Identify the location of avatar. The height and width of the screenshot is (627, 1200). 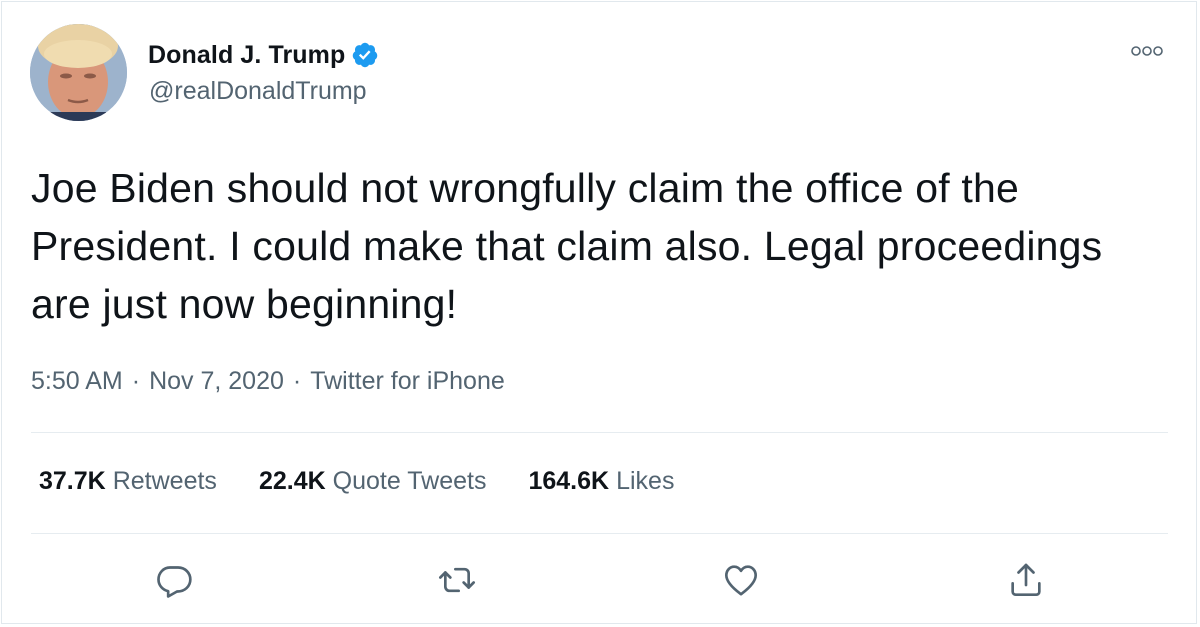
(78, 72).